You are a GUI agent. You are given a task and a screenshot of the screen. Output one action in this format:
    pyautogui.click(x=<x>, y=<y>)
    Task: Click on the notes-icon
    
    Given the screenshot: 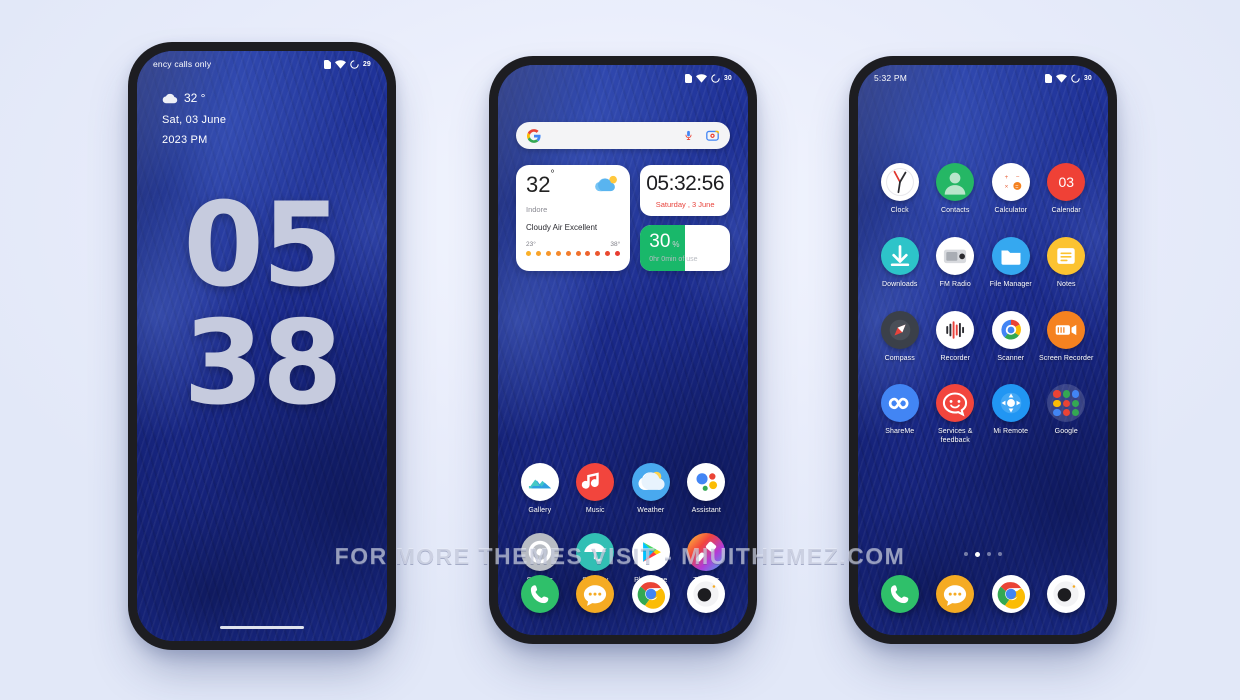 What is the action you would take?
    pyautogui.click(x=1066, y=255)
    